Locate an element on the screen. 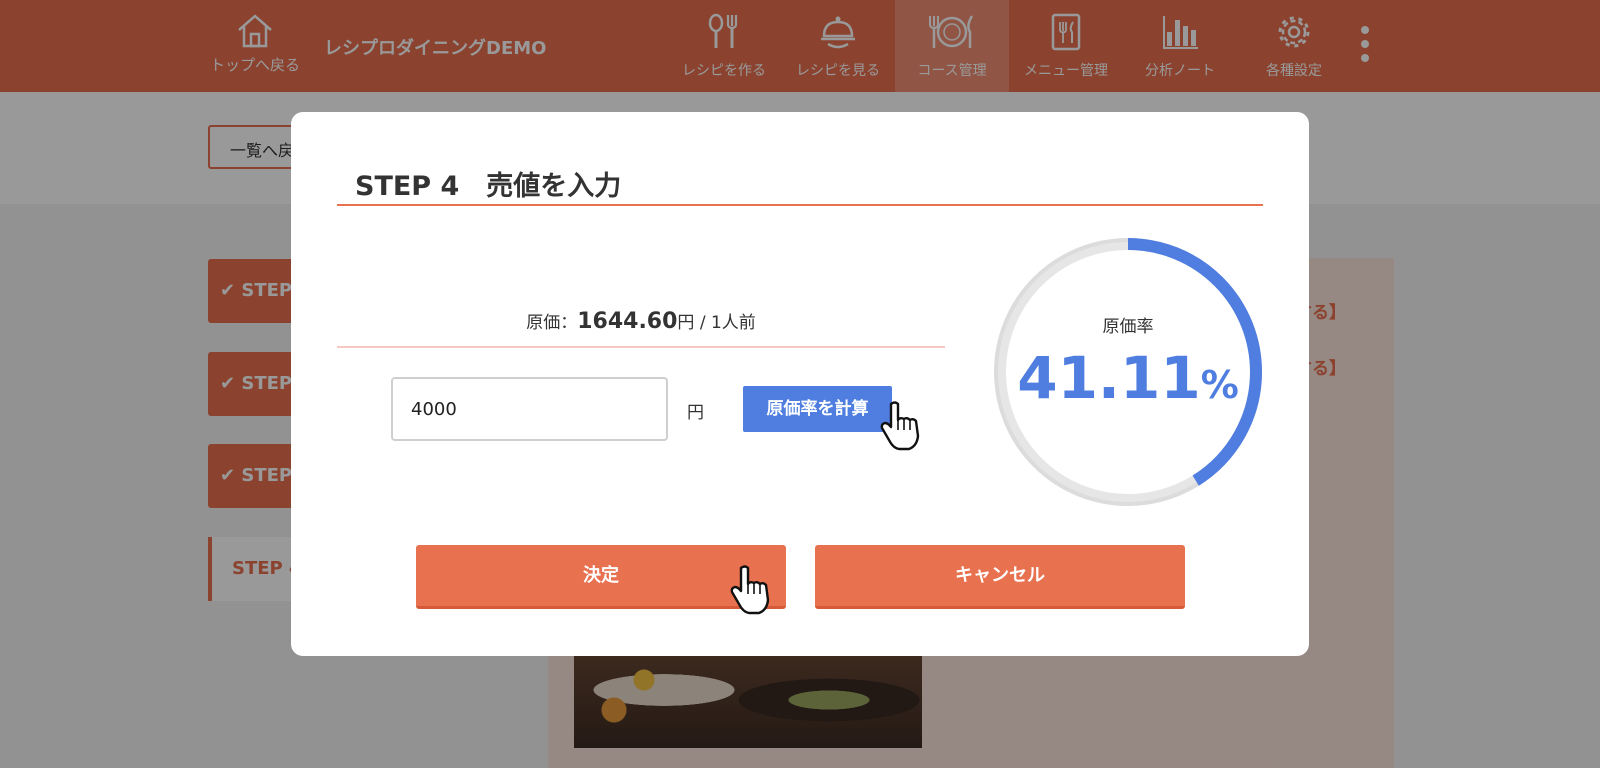 The height and width of the screenshot is (768, 1600). calculate-cost-ratio-button: 原価率を計算 is located at coordinates (817, 409).